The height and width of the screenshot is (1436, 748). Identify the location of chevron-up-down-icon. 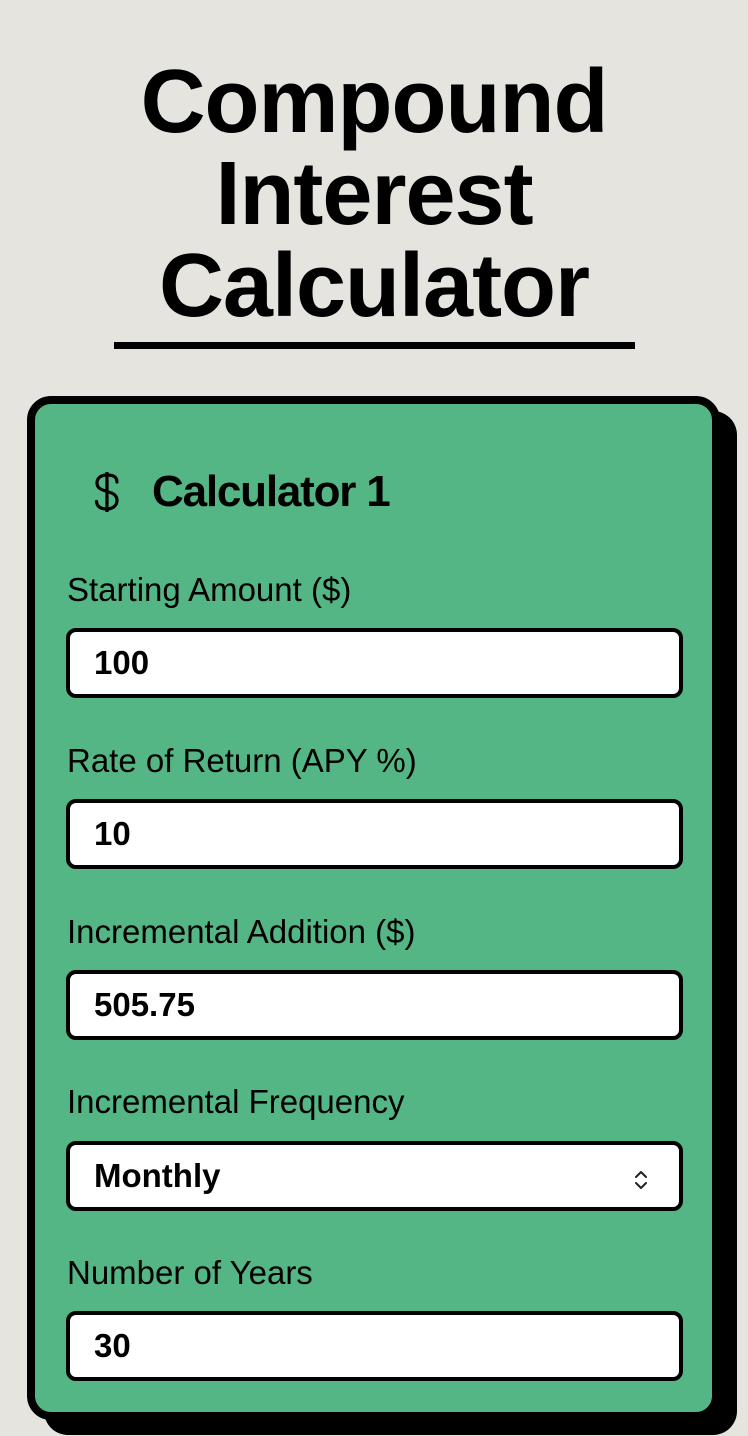
(641, 1176).